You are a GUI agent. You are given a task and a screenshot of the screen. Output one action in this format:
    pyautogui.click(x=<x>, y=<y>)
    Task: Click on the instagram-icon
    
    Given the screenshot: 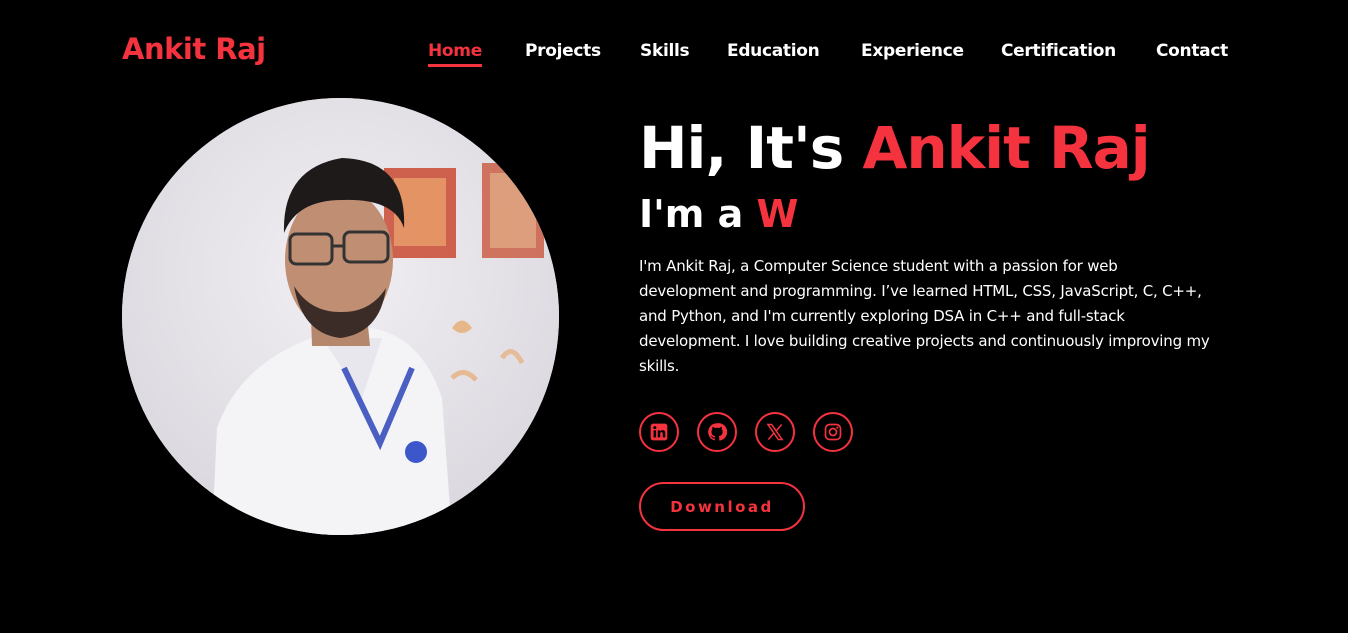 What is the action you would take?
    pyautogui.click(x=833, y=432)
    